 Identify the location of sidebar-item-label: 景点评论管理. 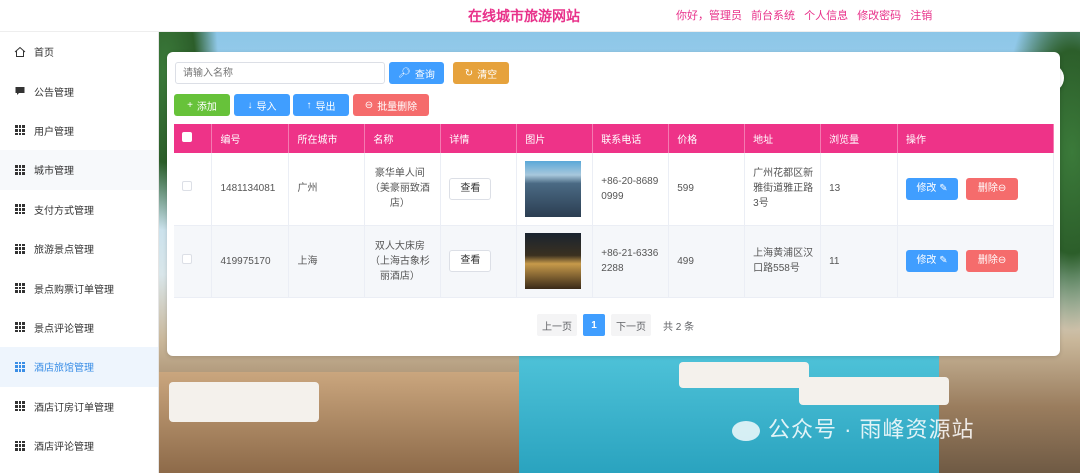
(64, 329).